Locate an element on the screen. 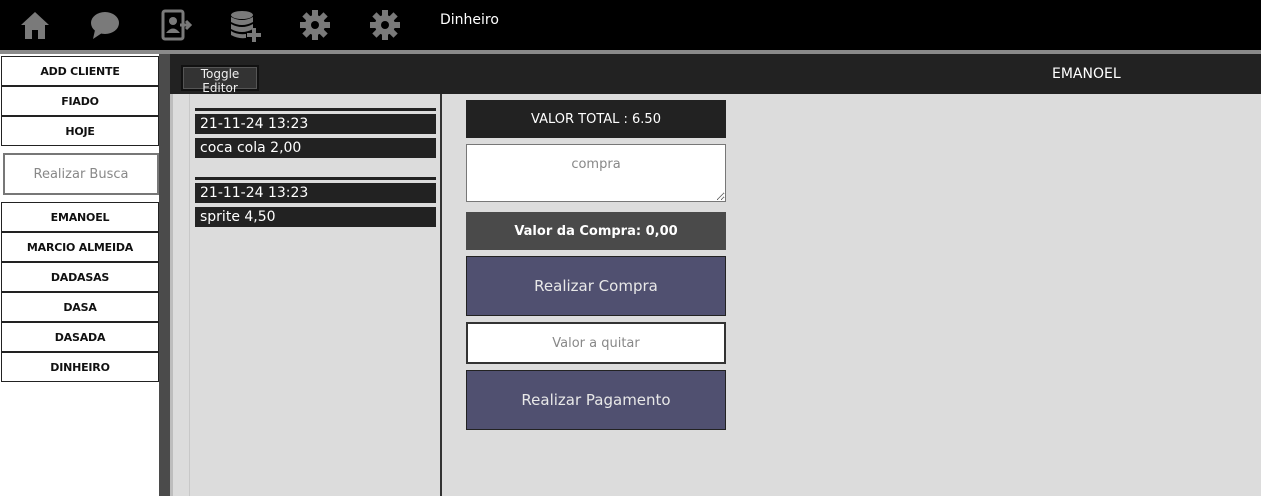 The width and height of the screenshot is (1261, 496). realizar-compra-button: Realizar Compra is located at coordinates (596, 286).